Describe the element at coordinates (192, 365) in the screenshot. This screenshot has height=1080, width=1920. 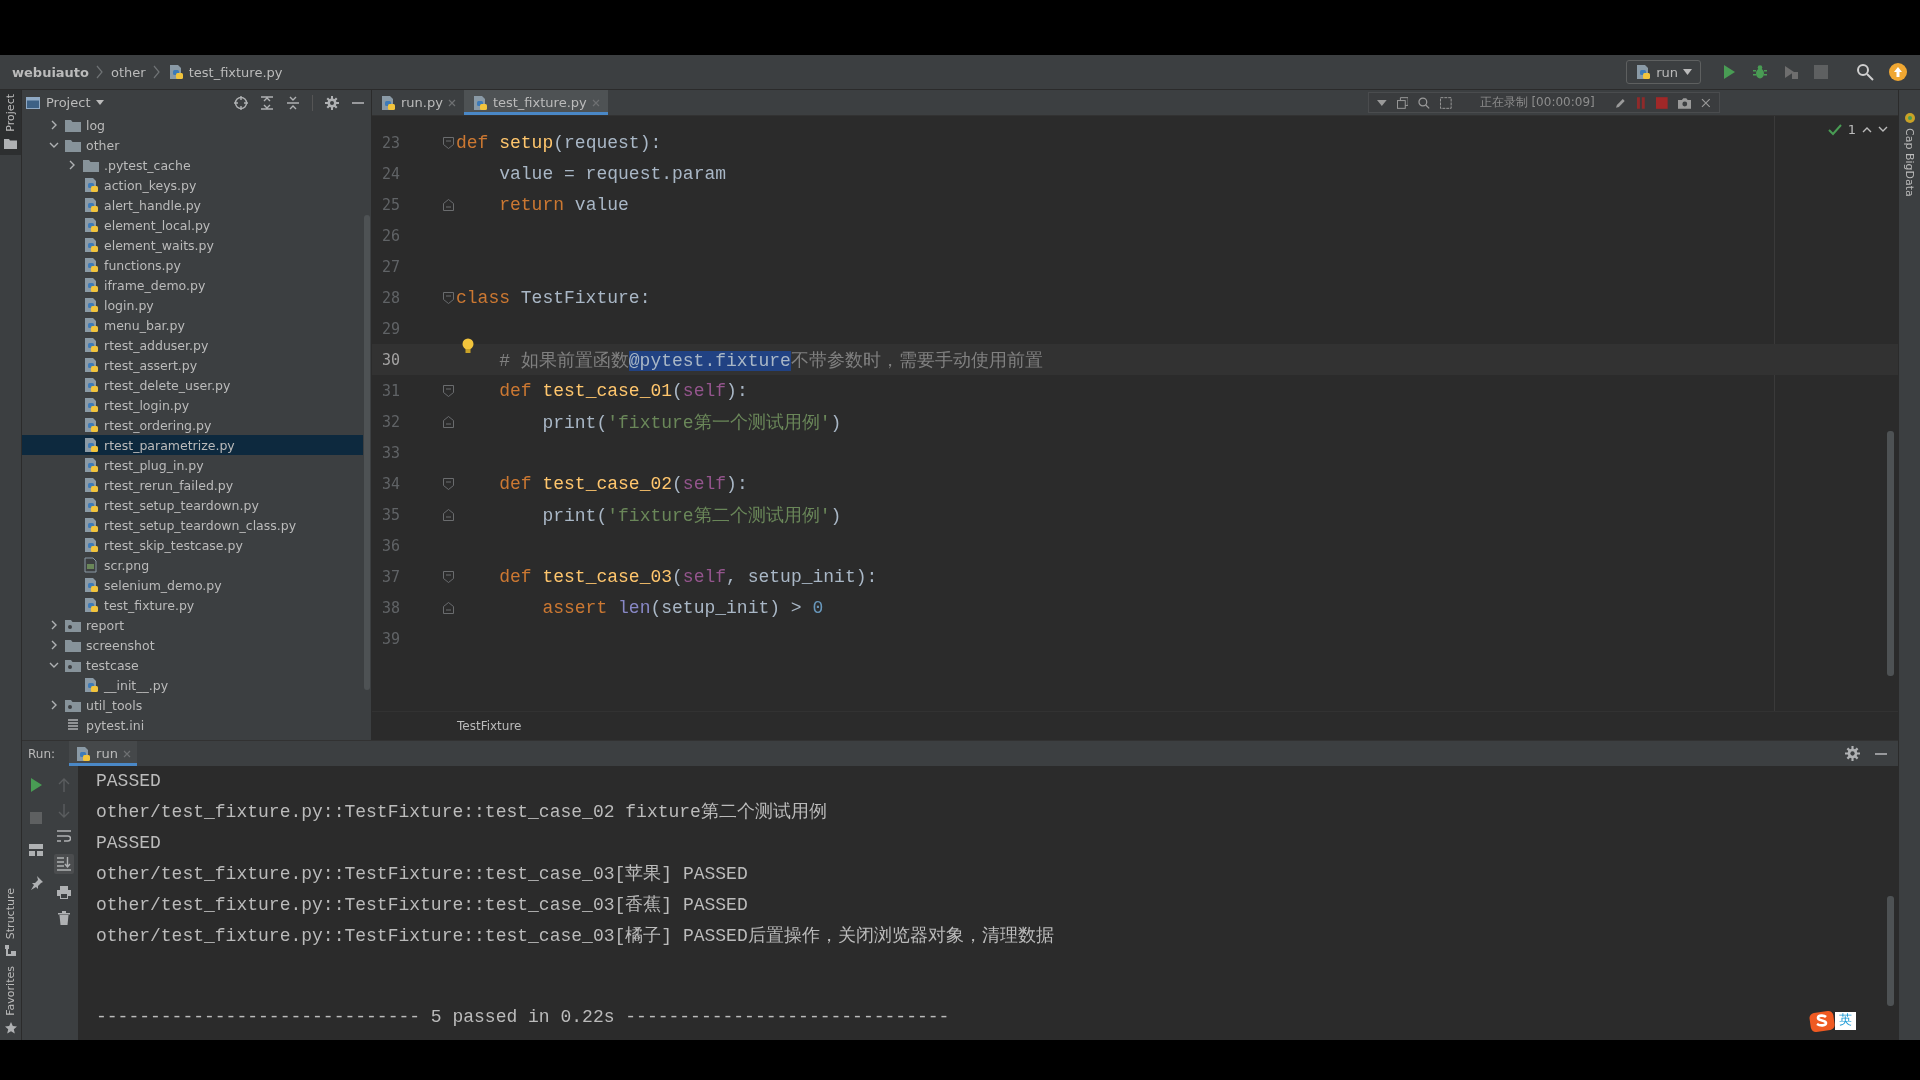
I see `tree-item: rtest_assert.py` at that location.